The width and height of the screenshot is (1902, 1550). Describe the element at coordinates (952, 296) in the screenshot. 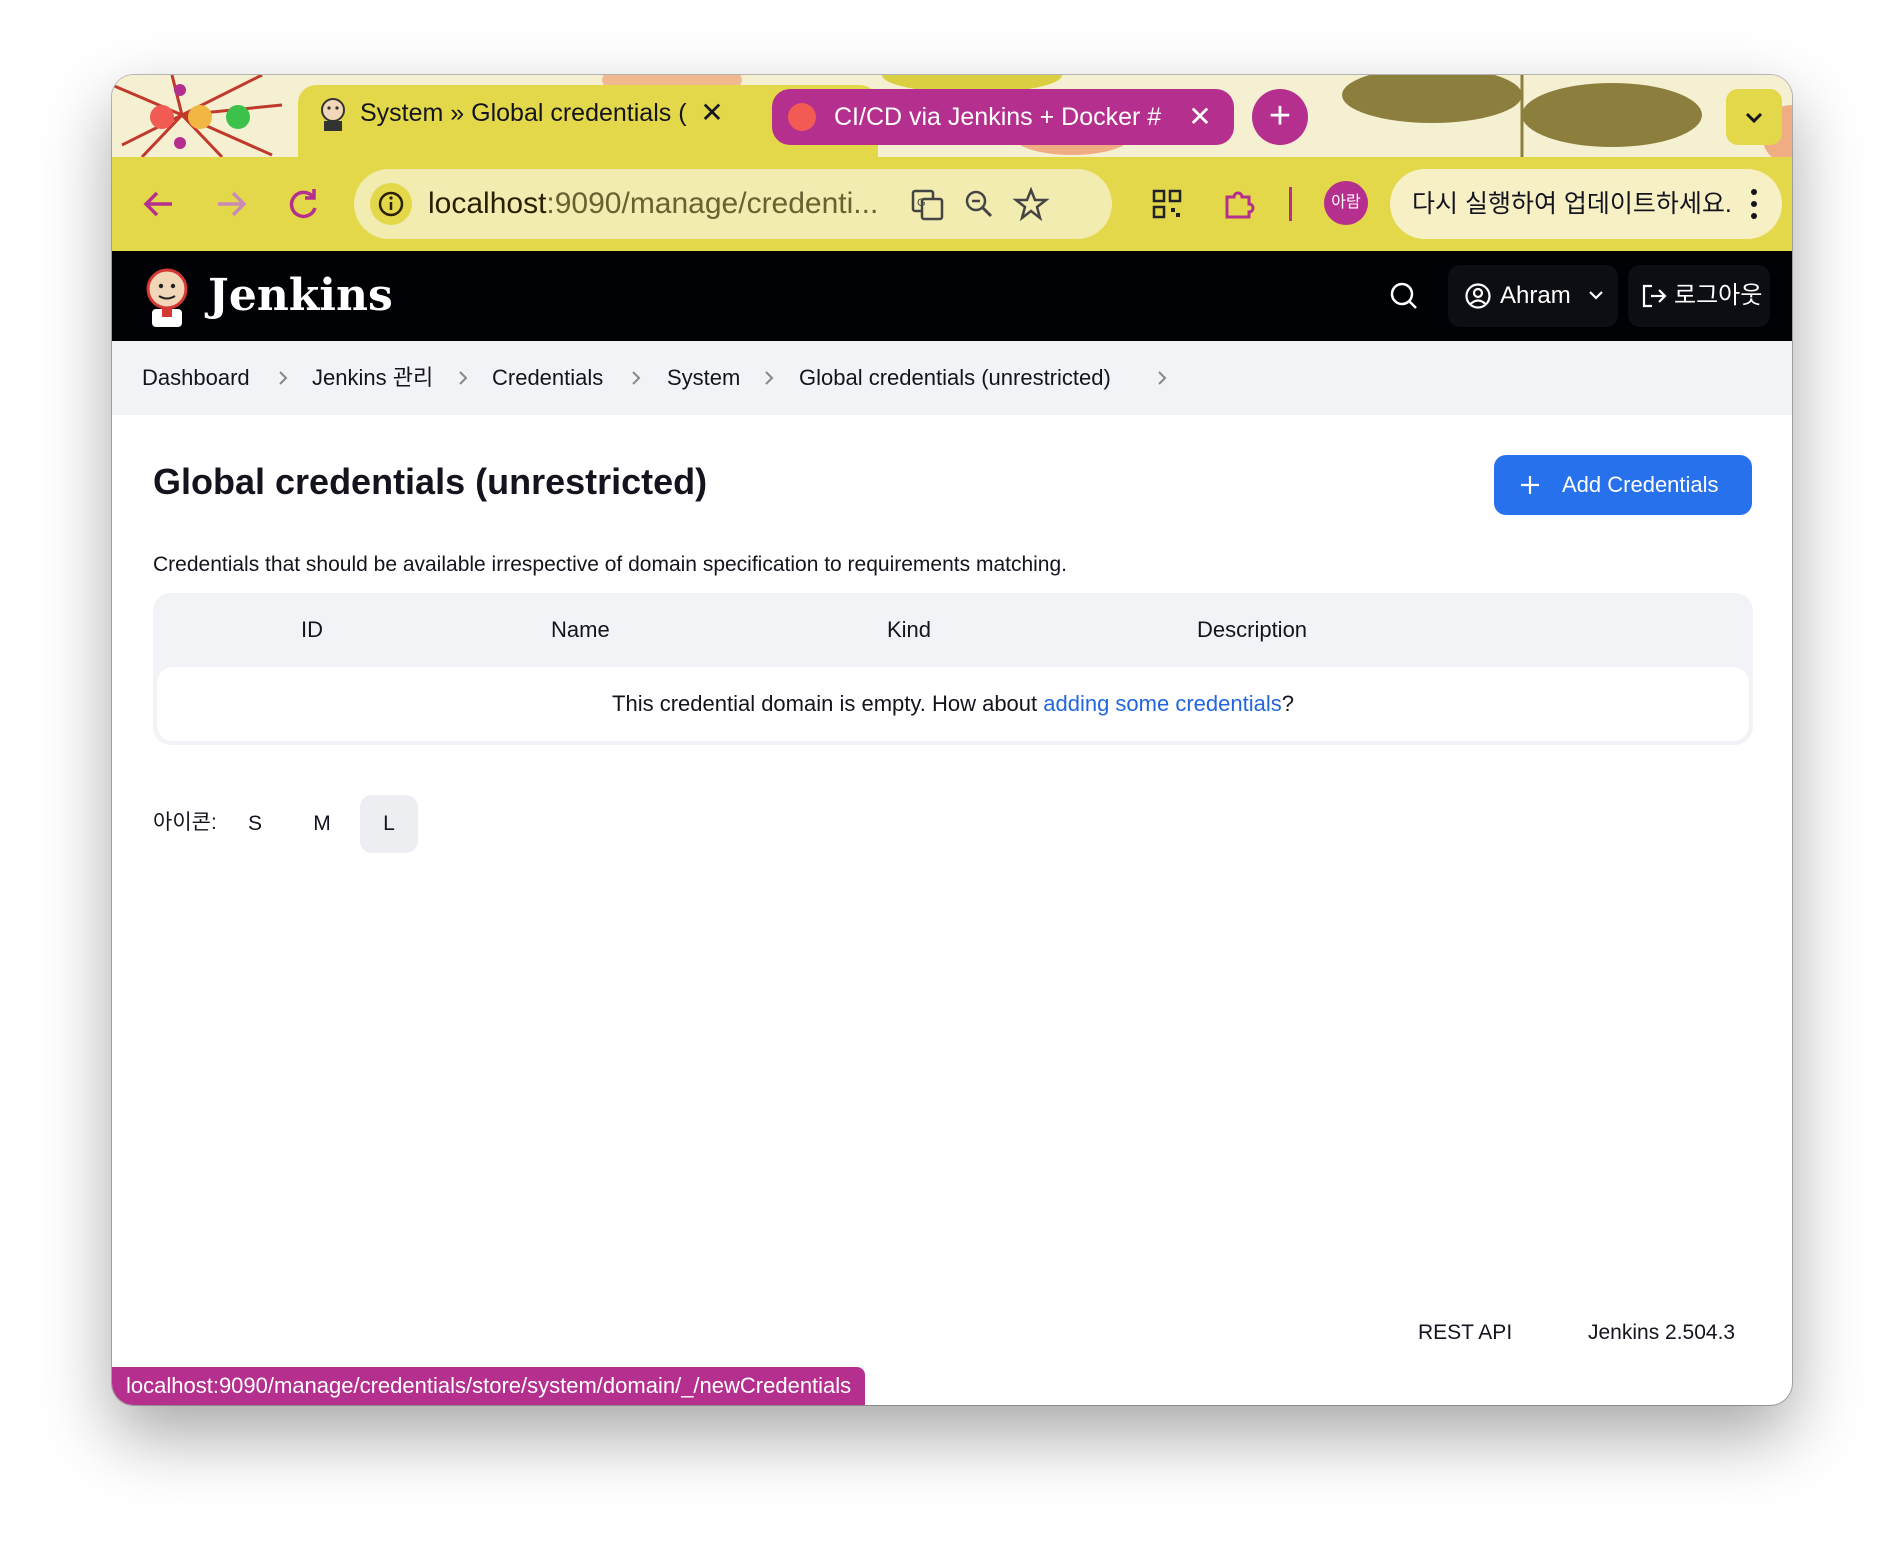

I see `jenkins-header: Jenkins Ahram 로그아웃` at that location.